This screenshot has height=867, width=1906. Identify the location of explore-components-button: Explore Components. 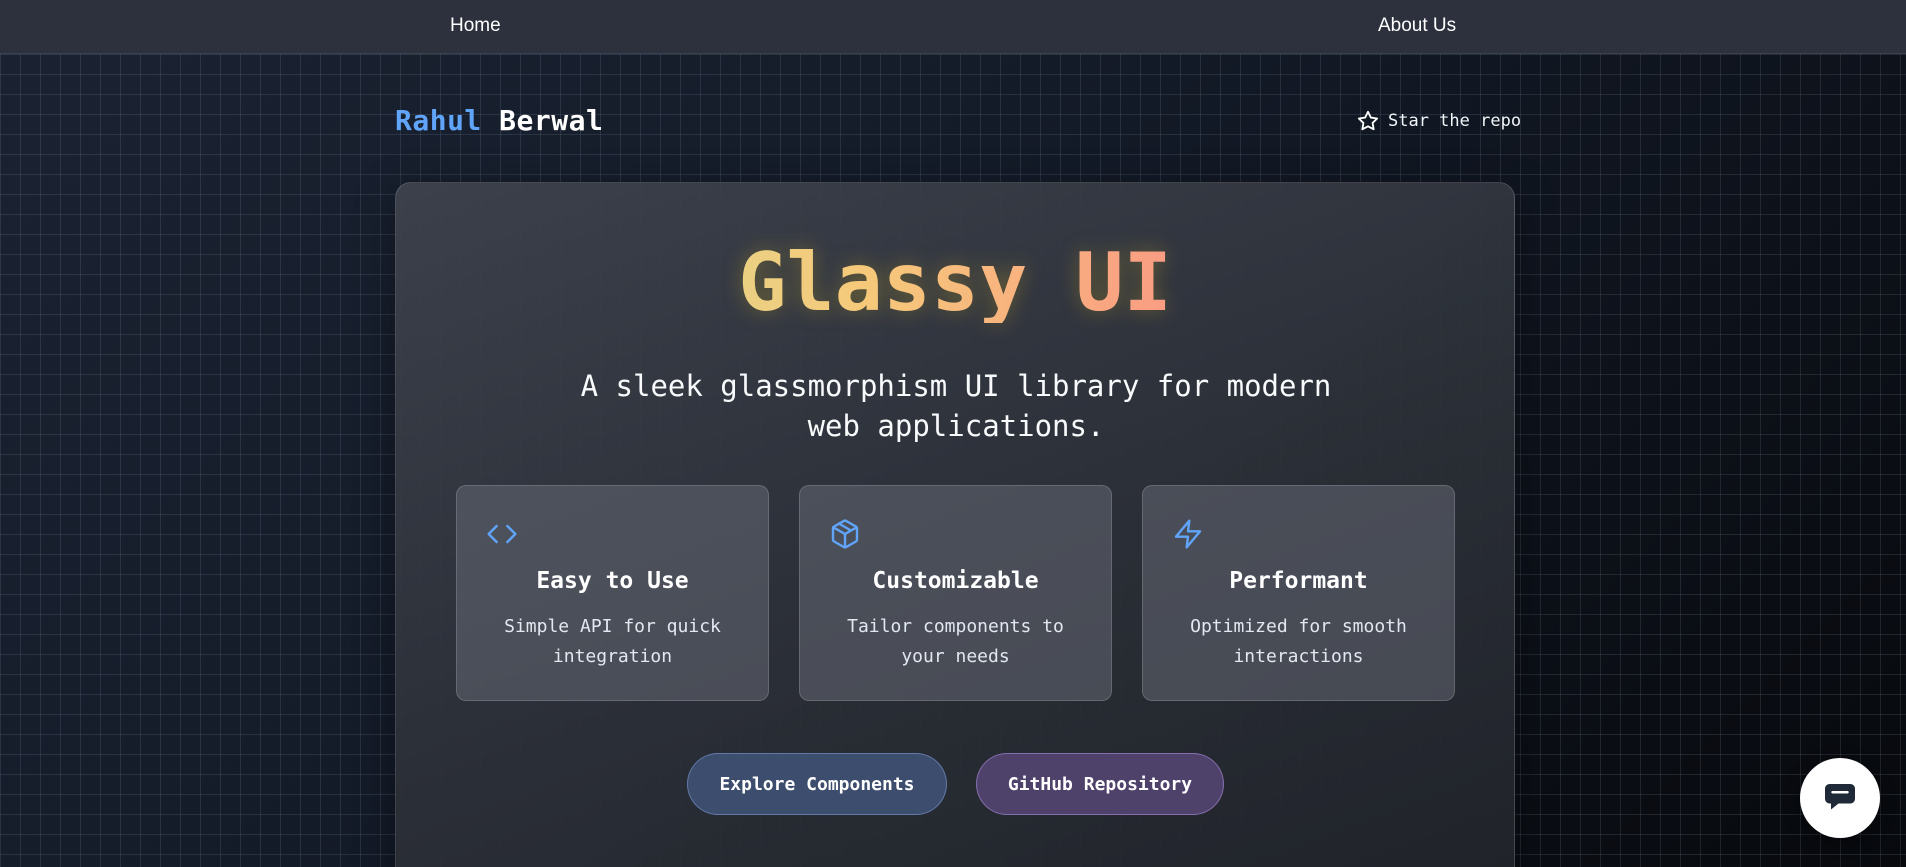
(817, 784).